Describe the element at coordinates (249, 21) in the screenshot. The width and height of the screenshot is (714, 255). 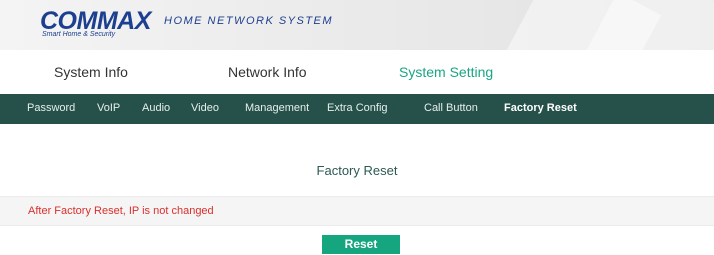
I see `header-title: HOME NETWORK SYSTEM` at that location.